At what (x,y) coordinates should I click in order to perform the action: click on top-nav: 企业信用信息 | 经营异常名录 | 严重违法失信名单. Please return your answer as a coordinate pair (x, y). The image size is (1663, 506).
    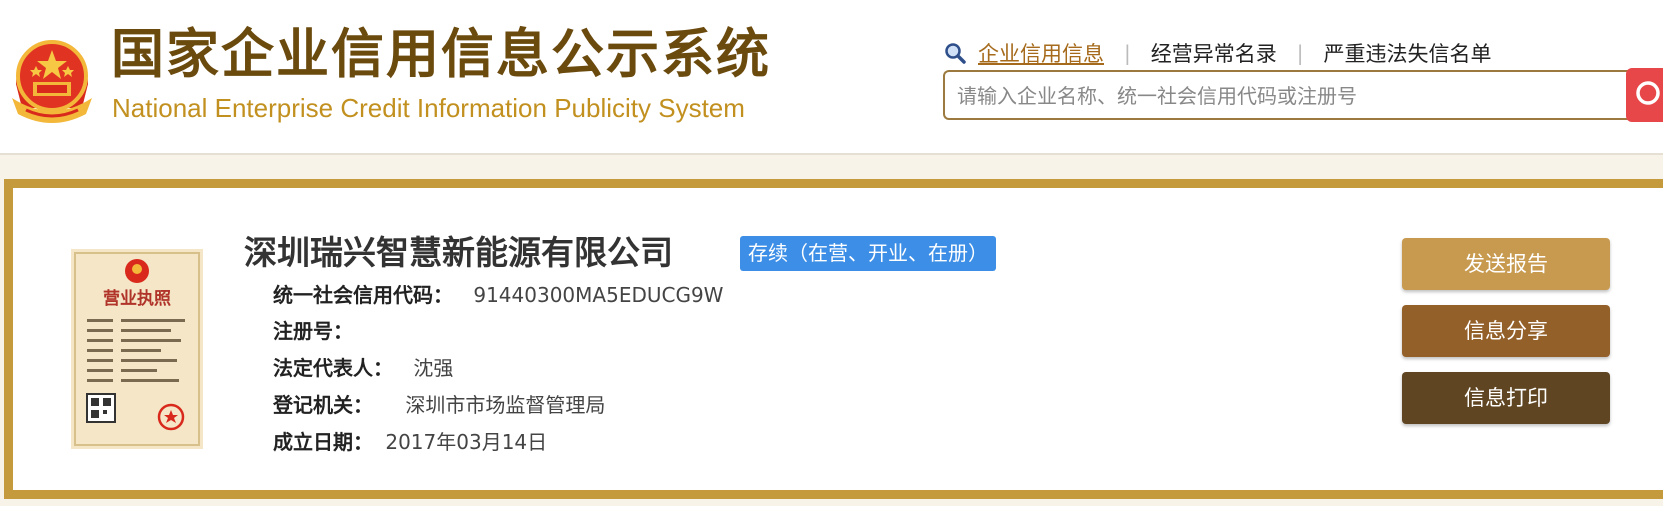
    Looking at the image, I should click on (1218, 53).